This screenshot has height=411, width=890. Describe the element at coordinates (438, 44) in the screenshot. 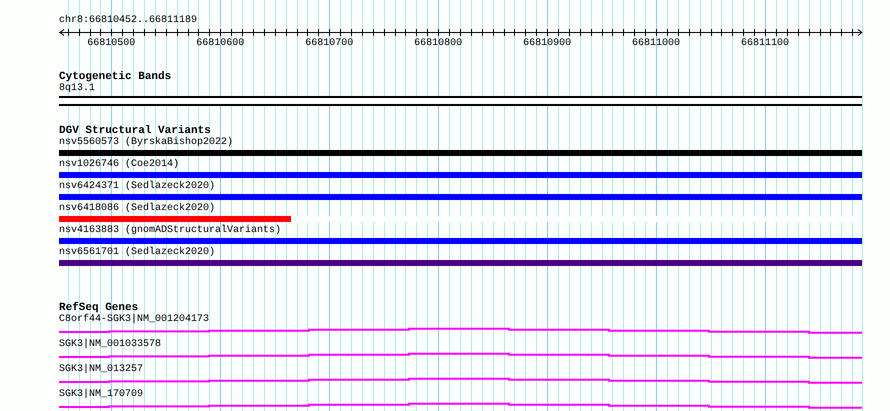

I see `tick-label: 66810800` at that location.